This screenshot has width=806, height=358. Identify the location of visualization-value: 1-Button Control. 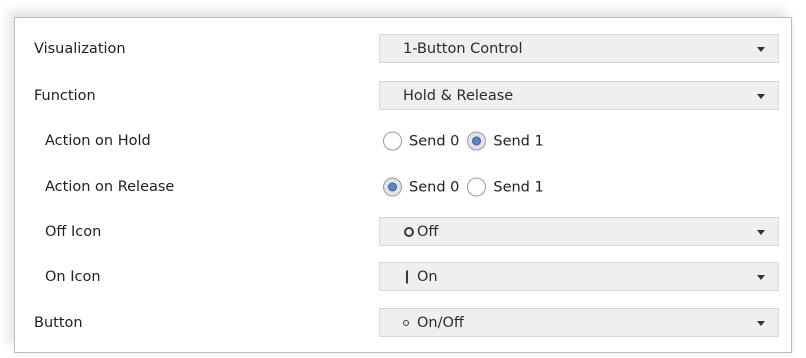
(463, 48).